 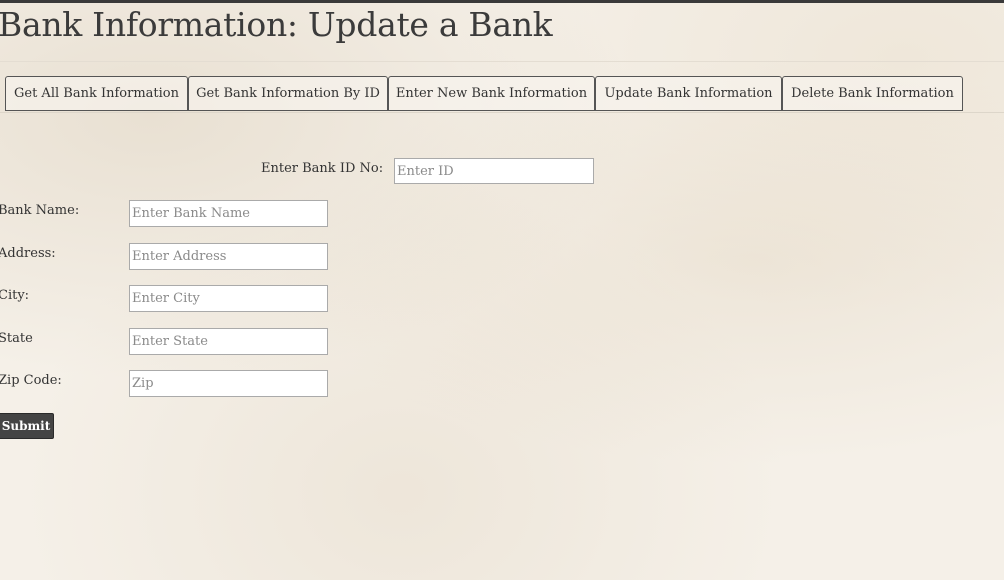 What do you see at coordinates (28, 253) in the screenshot?
I see `address-label: Address:` at bounding box center [28, 253].